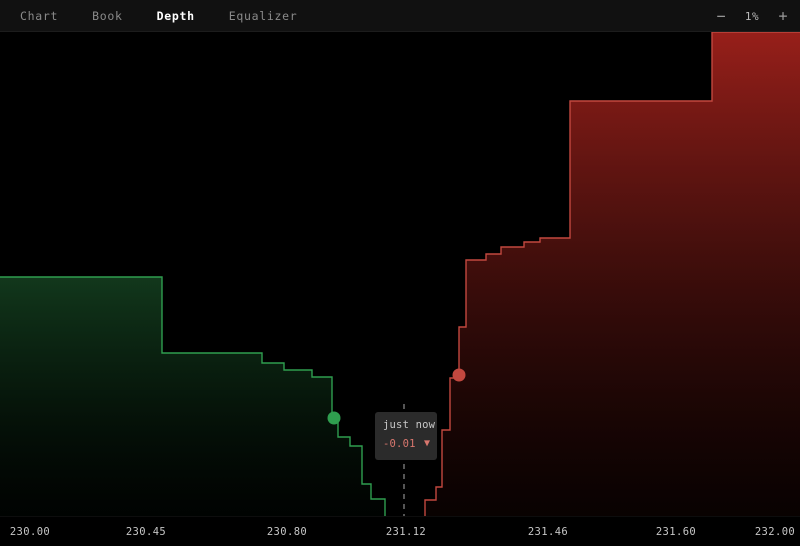 Image resolution: width=800 pixels, height=546 pixels. What do you see at coordinates (426, 443) in the screenshot?
I see `arrow-down-icon: ▼` at bounding box center [426, 443].